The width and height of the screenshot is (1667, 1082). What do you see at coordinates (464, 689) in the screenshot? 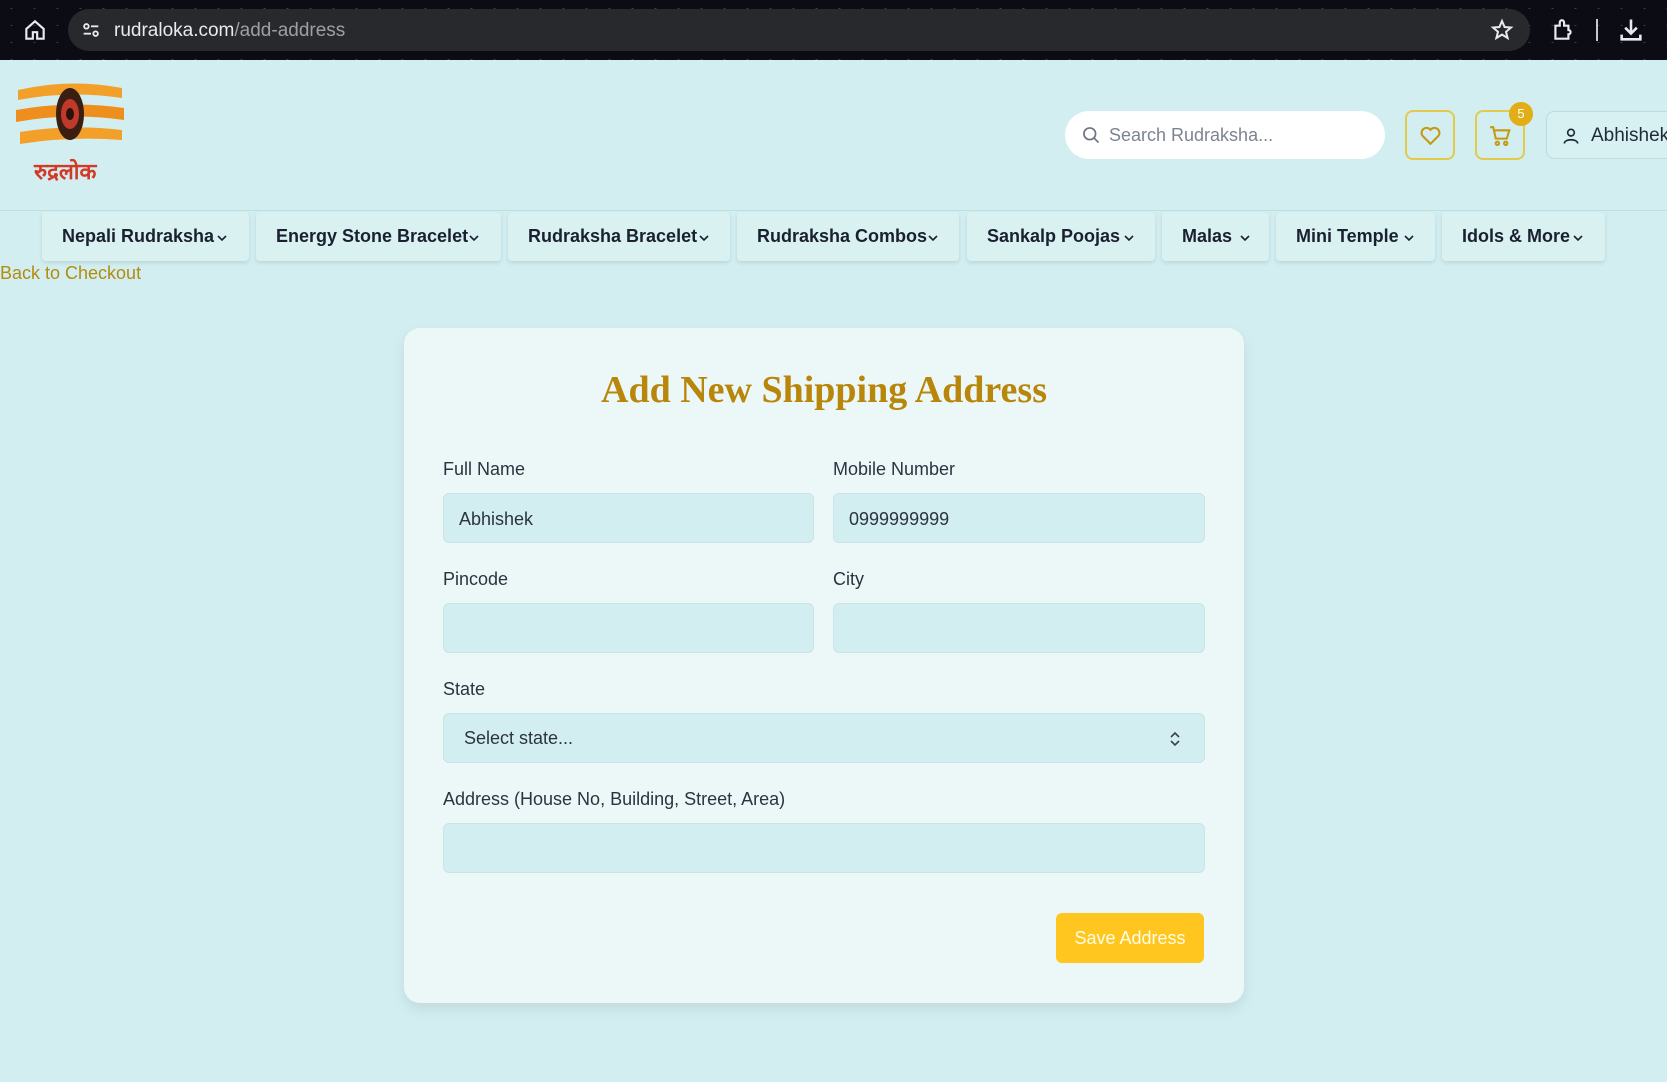
I see `state-label: State` at bounding box center [464, 689].